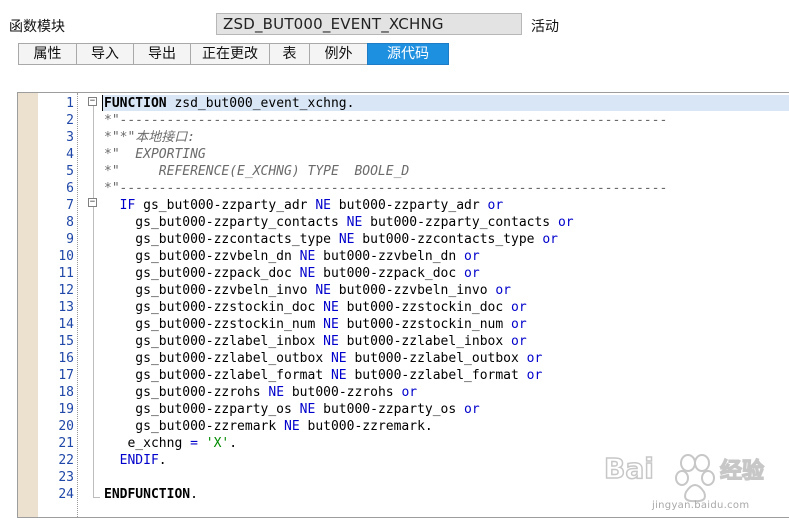 Image resolution: width=789 pixels, height=518 pixels. I want to click on code-token: *" REFERENCE(E_XCHNG) TYPE BOOLE_D, so click(257, 171).